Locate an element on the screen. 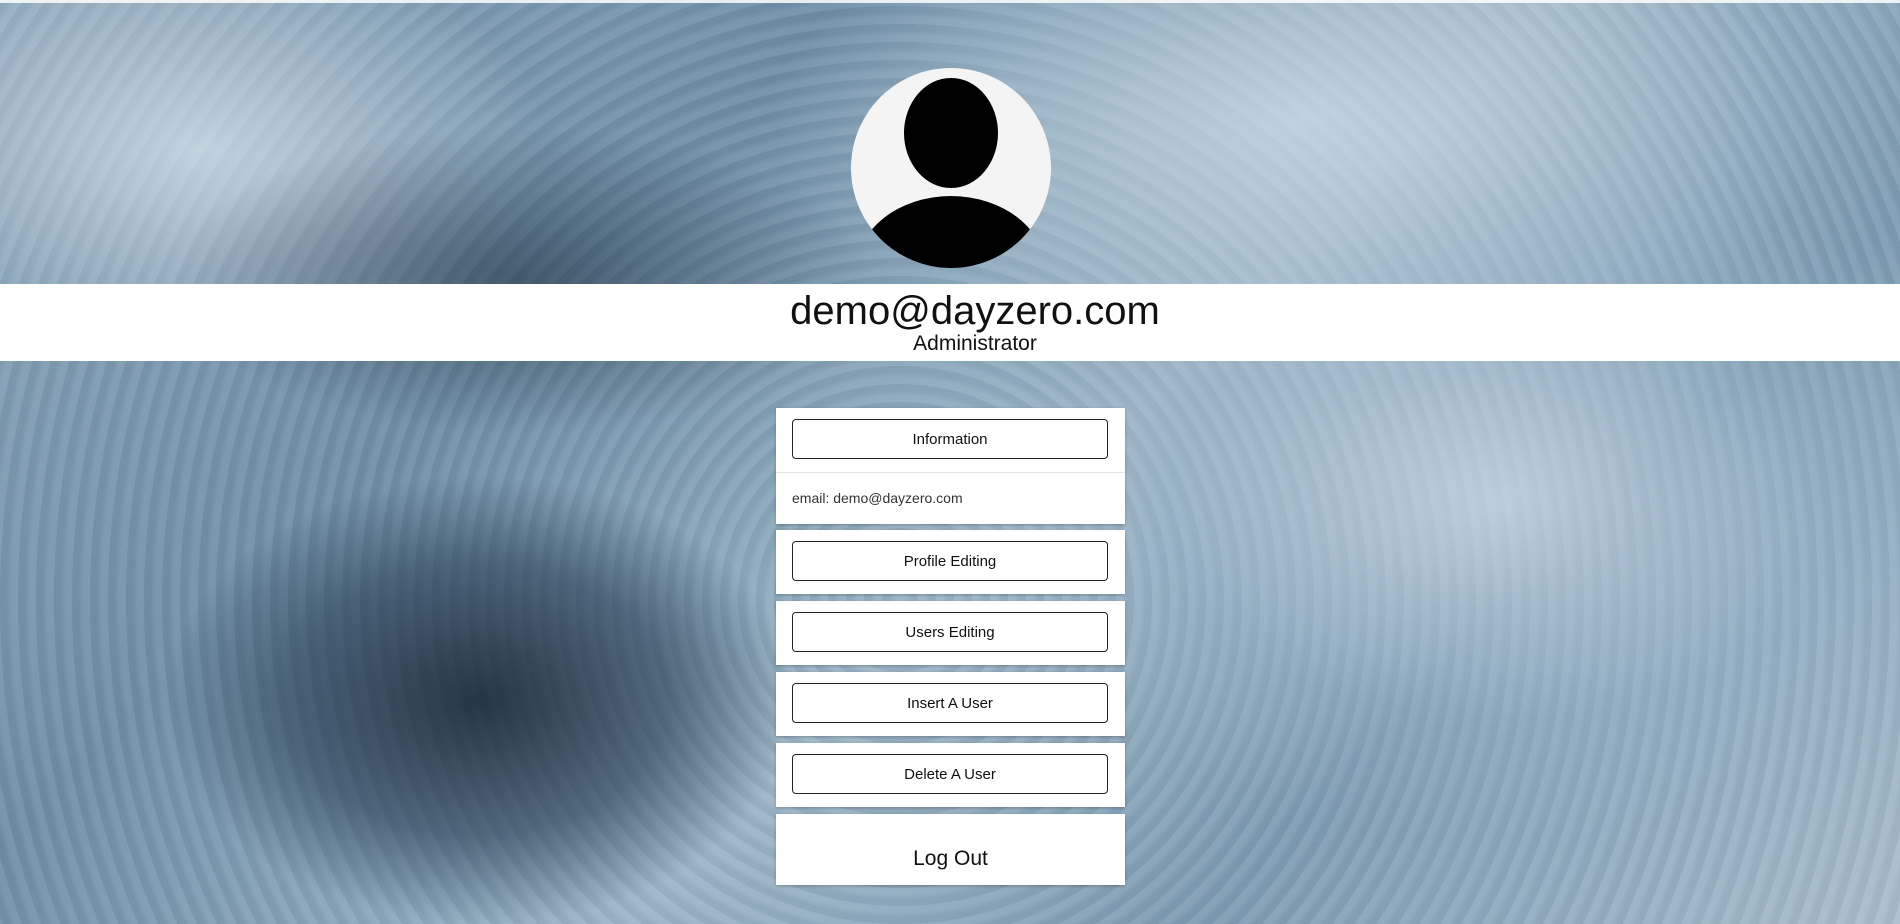 Image resolution: width=1900 pixels, height=924 pixels. users-editing-button: Users Editing is located at coordinates (950, 632).